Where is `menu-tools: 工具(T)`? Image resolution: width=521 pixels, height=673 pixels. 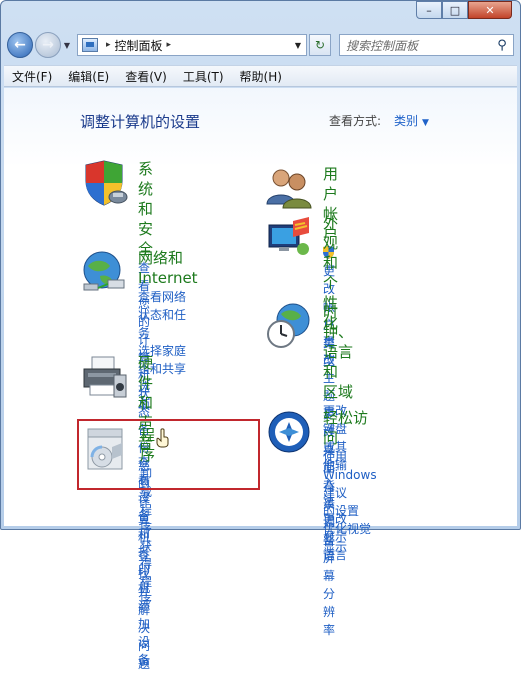
menu-tools: 工具(T) is located at coordinates (203, 76).